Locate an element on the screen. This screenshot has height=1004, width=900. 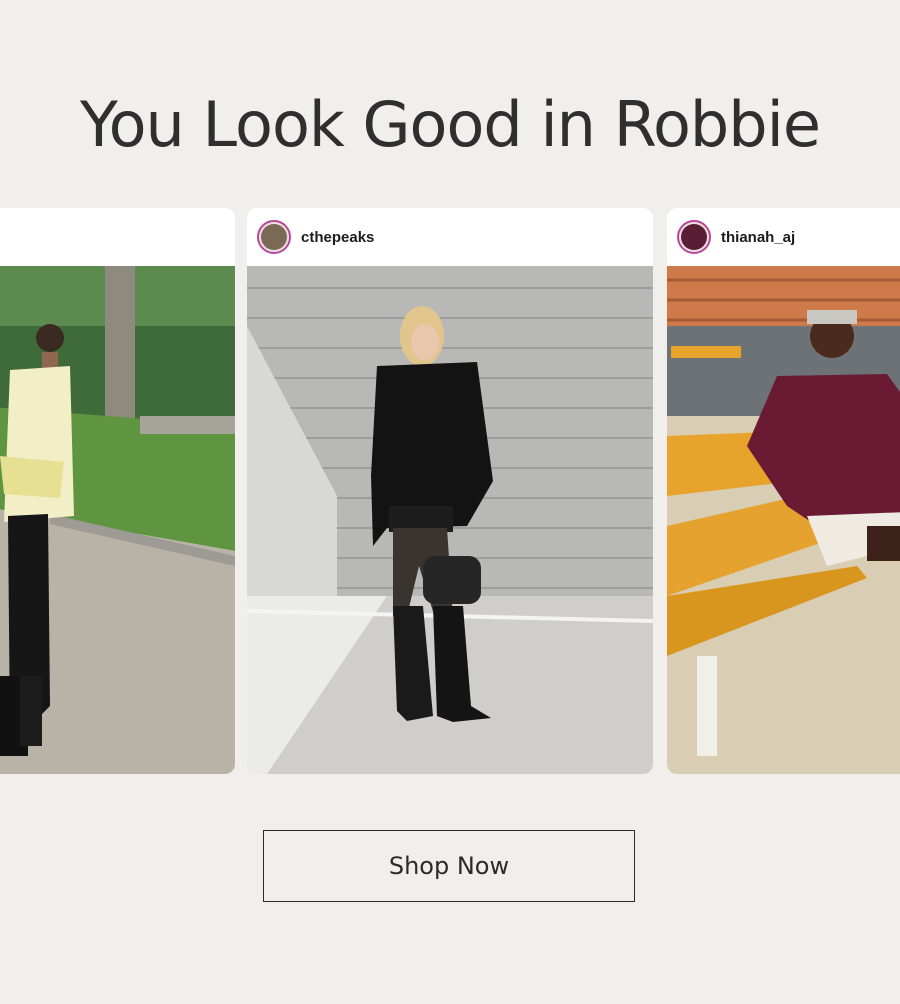
card-header is located at coordinates (117, 237).